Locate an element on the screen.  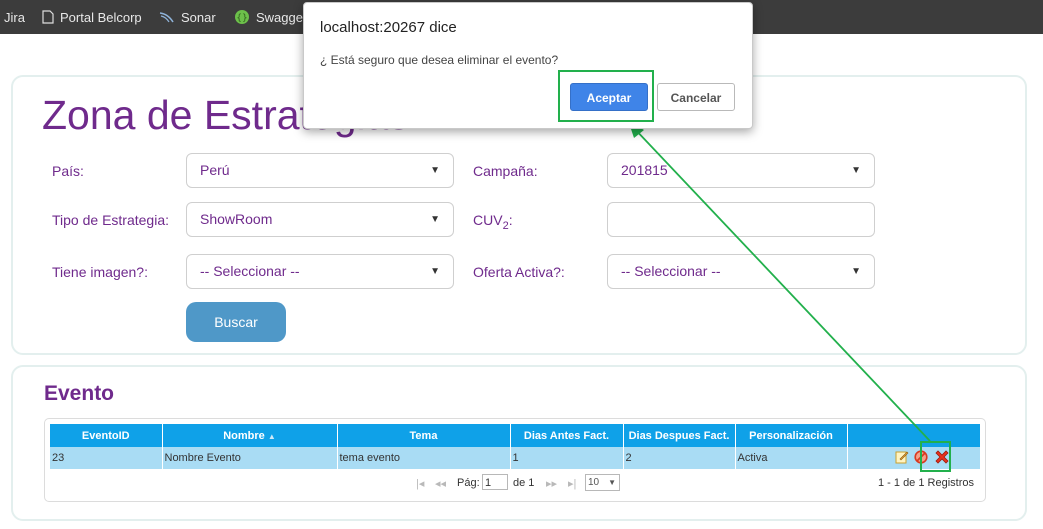
tiene-imagen-label: Tiene imagen?: is located at coordinates (100, 272).